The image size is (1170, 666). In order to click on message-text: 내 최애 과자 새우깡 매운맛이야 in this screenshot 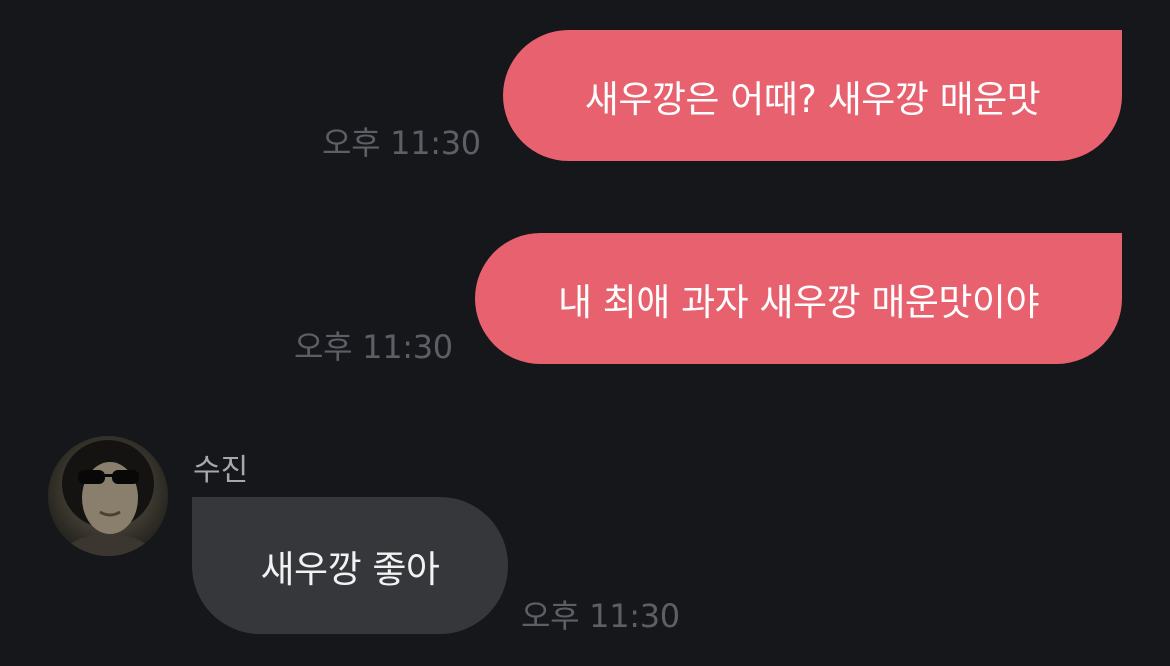, I will do `click(798, 302)`.